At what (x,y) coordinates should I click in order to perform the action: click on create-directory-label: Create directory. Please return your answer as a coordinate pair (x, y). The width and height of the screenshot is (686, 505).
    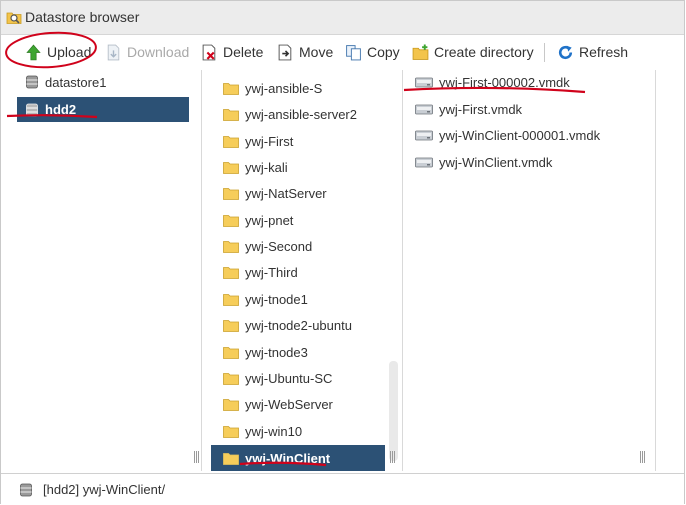
    Looking at the image, I should click on (484, 52).